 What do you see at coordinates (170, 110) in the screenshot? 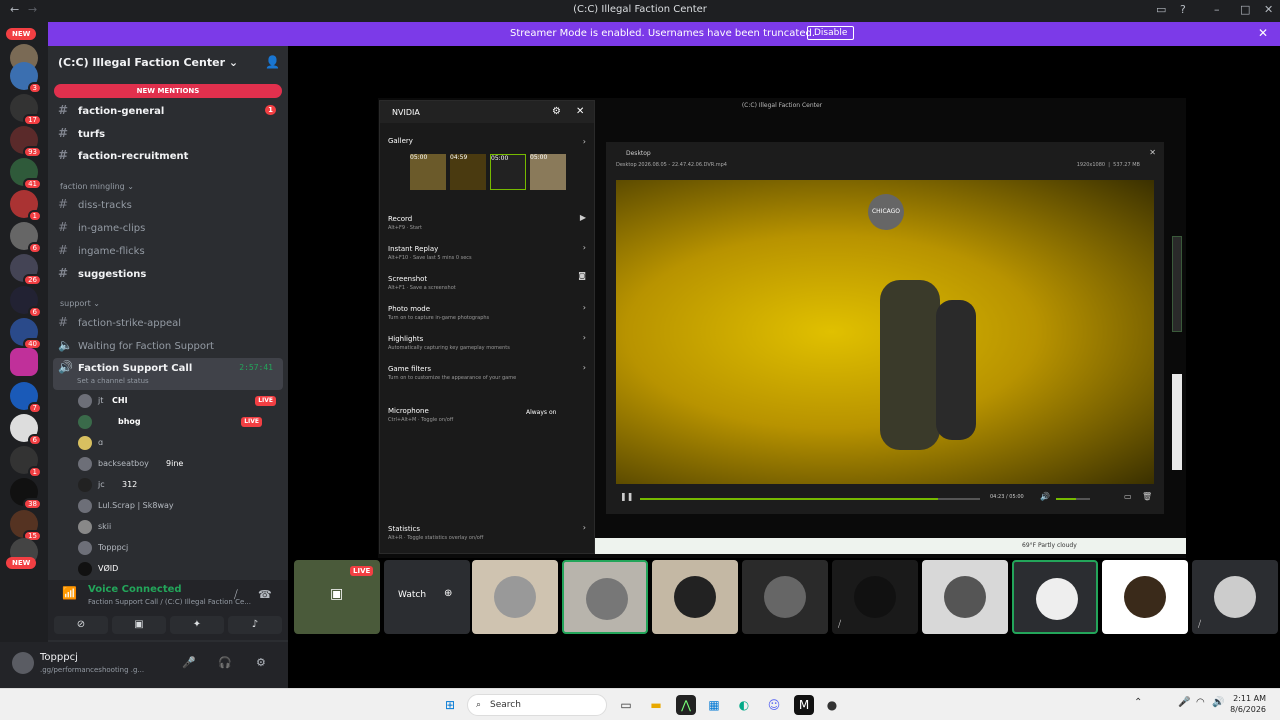
I see `channel-faction-general: # faction-general 1` at bounding box center [170, 110].